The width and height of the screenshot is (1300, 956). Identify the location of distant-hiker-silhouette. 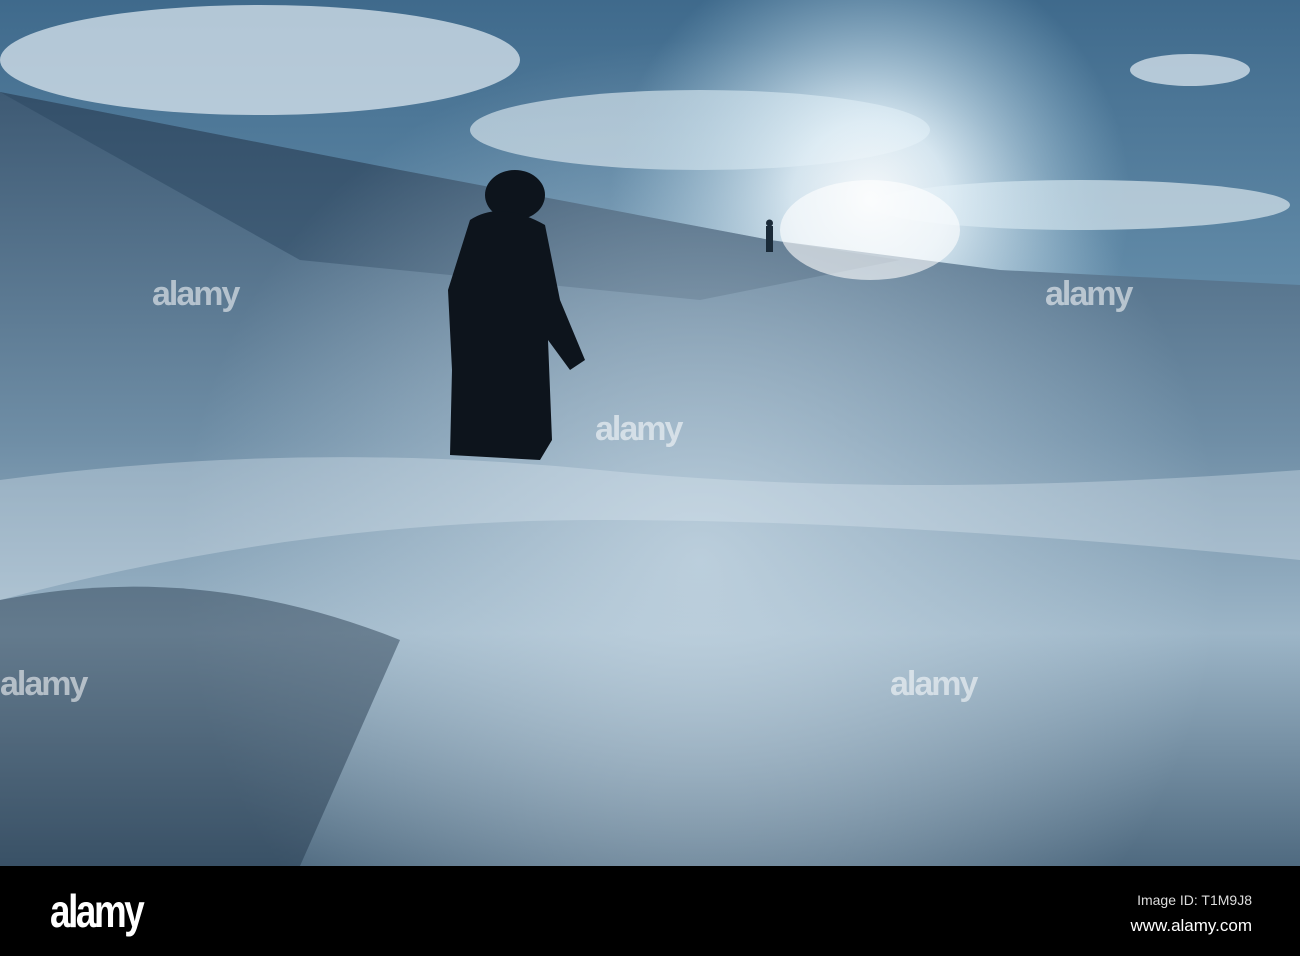
(769, 235).